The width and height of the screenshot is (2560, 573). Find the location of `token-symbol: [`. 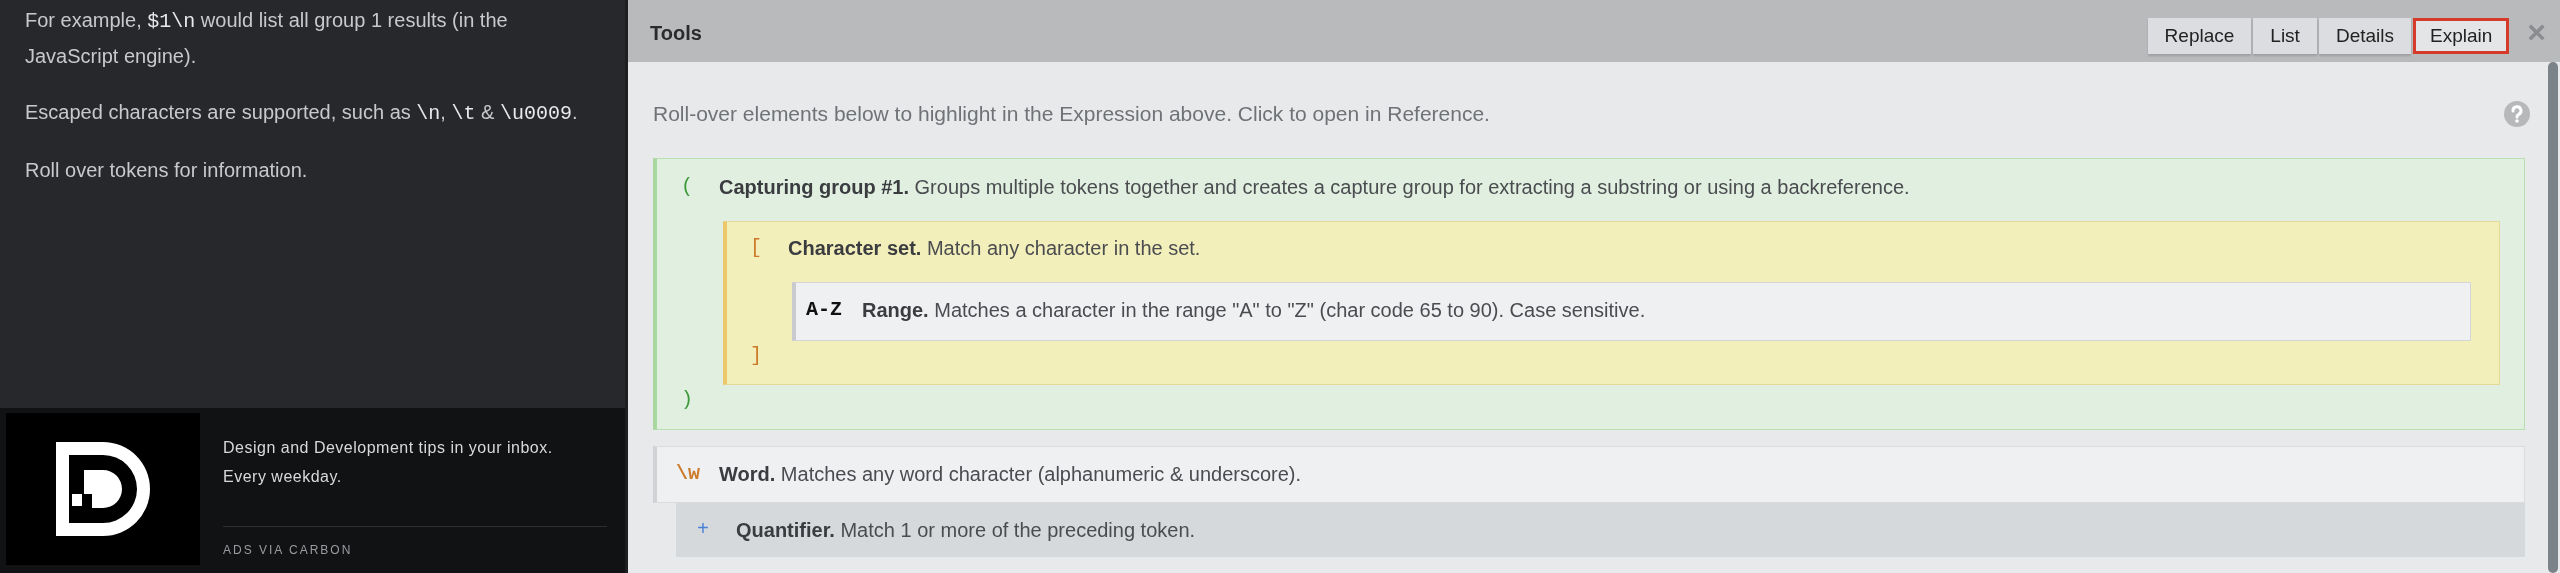

token-symbol: [ is located at coordinates (756, 247).